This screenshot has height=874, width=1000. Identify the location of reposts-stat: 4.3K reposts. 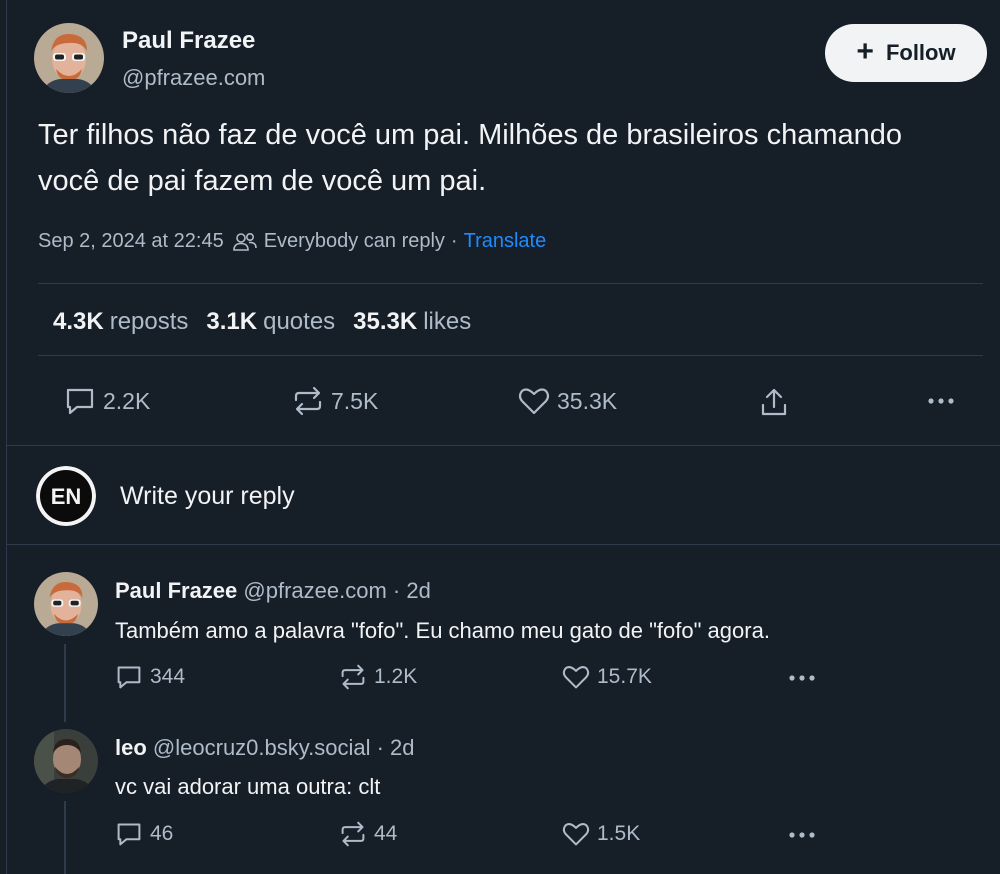
(120, 322).